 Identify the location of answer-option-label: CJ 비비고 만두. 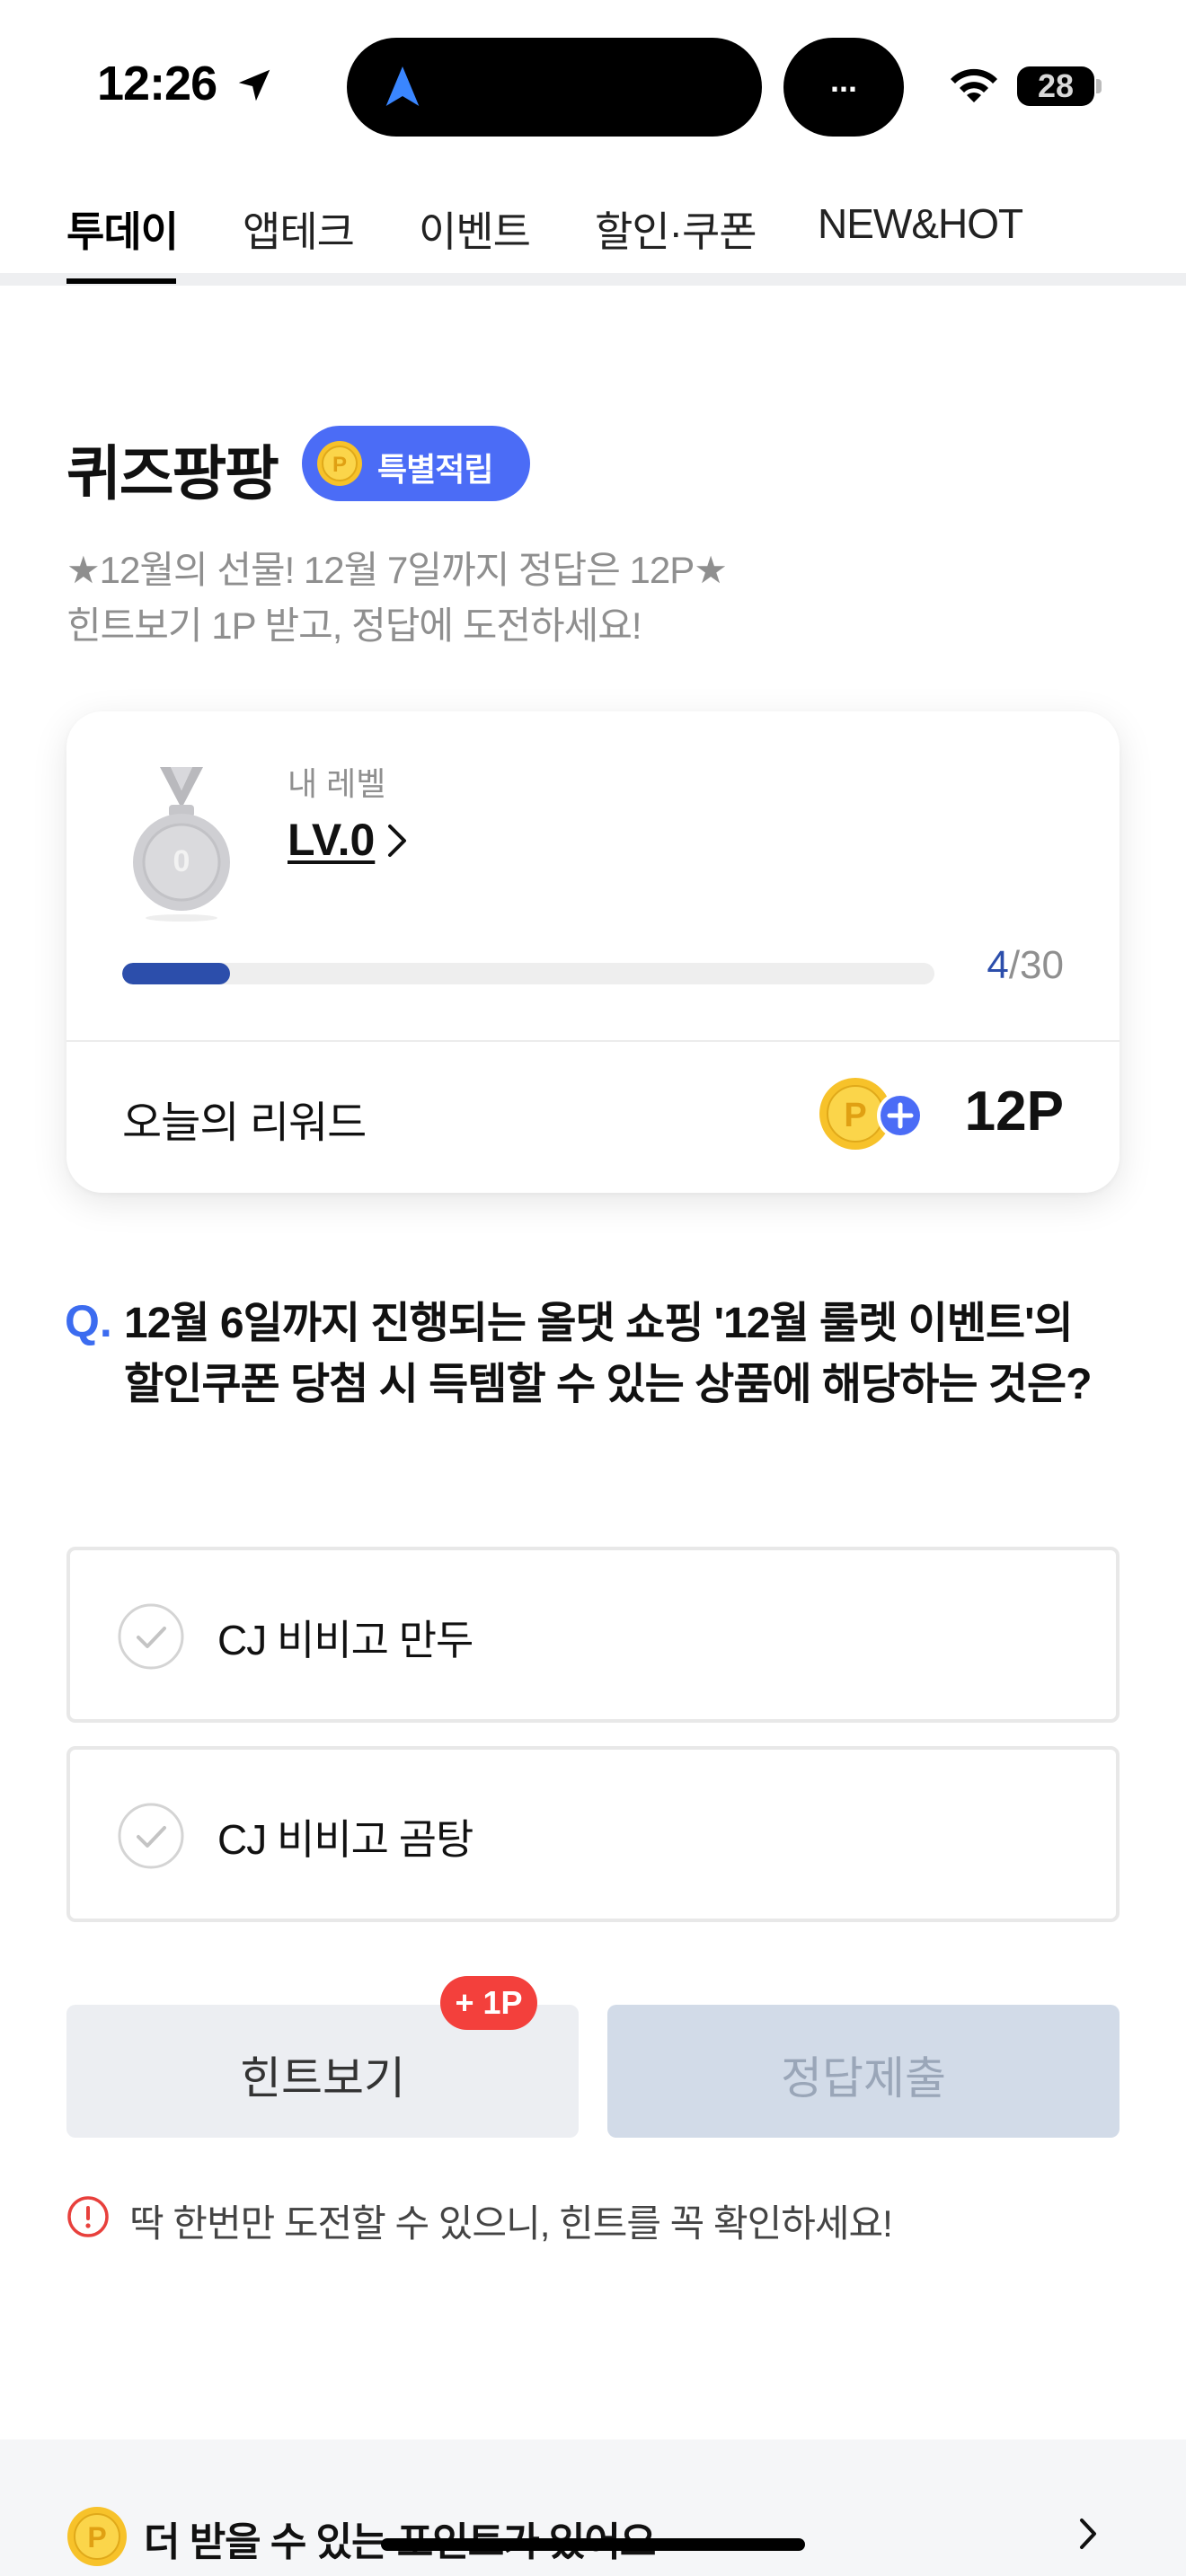
(345, 1640).